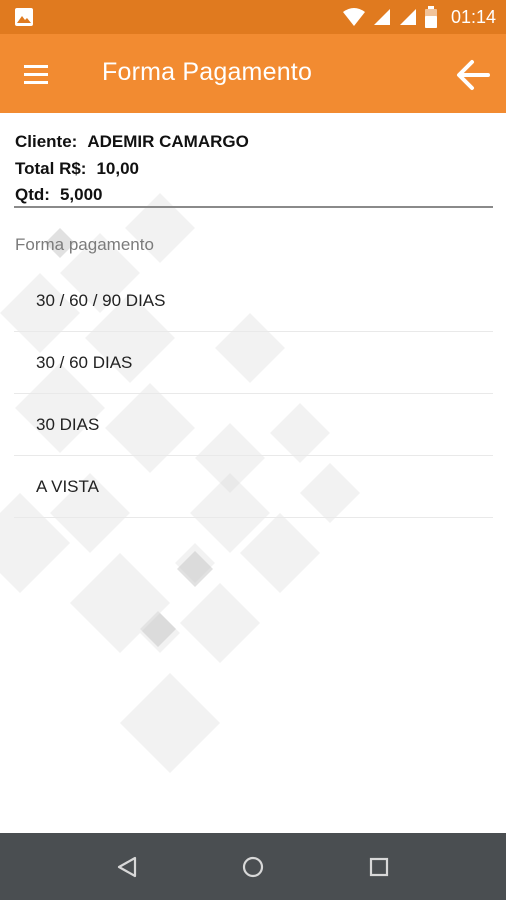 Image resolution: width=506 pixels, height=900 pixels. What do you see at coordinates (46, 141) in the screenshot?
I see `client-label: Cliente:` at bounding box center [46, 141].